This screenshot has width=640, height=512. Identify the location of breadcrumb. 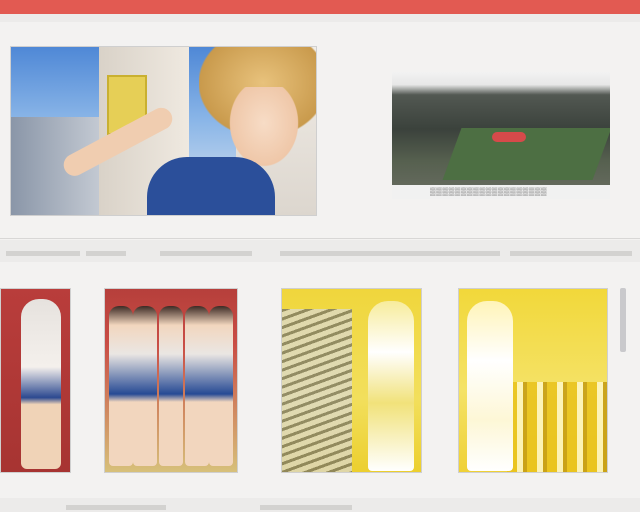
(320, 253).